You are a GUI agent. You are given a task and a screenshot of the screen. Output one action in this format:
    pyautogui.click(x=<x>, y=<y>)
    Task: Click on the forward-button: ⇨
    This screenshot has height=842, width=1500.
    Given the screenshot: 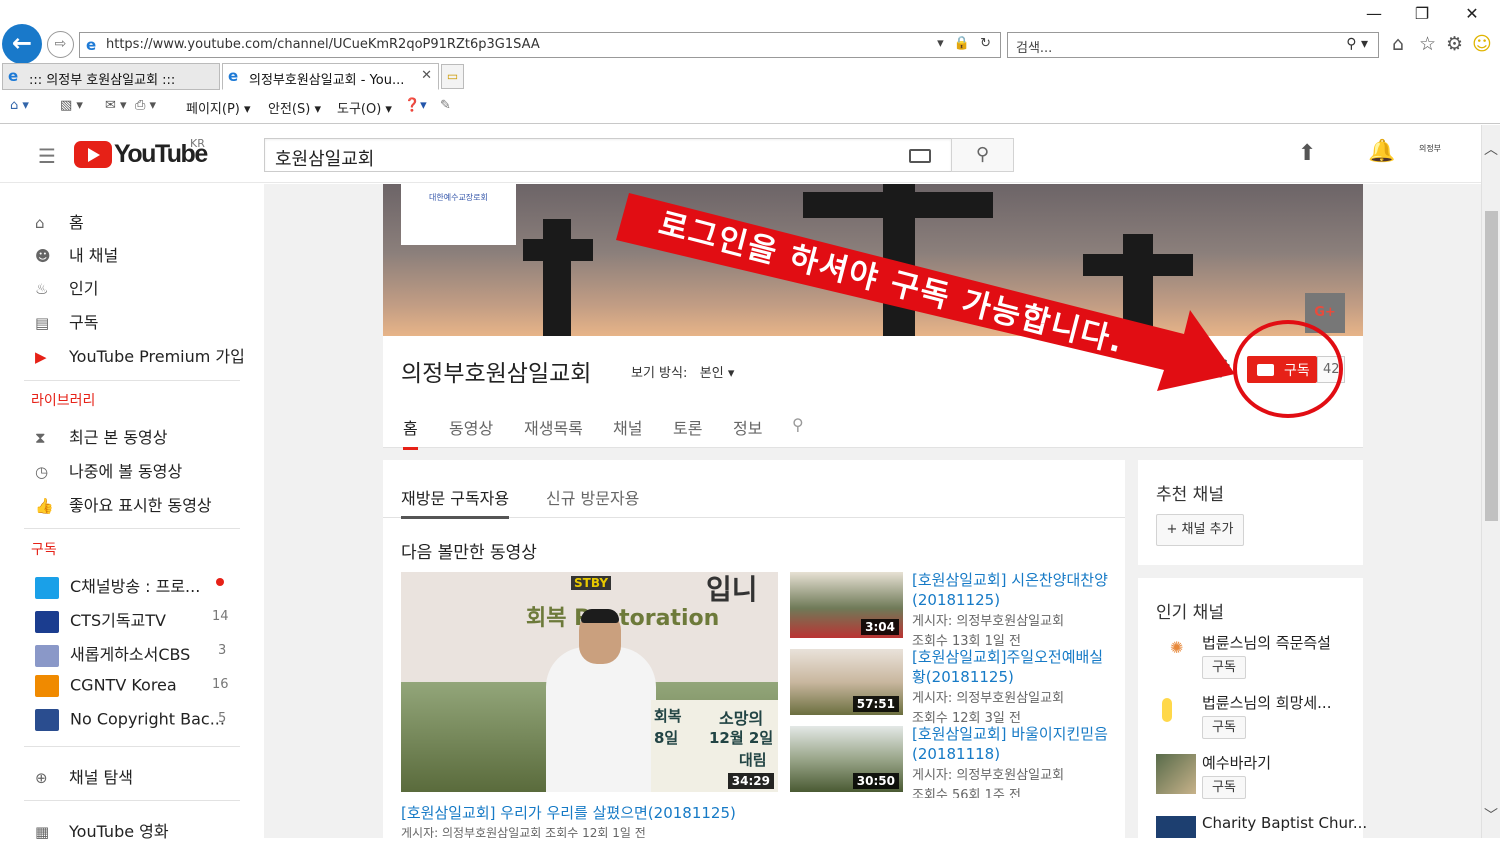 What is the action you would take?
    pyautogui.click(x=60, y=44)
    